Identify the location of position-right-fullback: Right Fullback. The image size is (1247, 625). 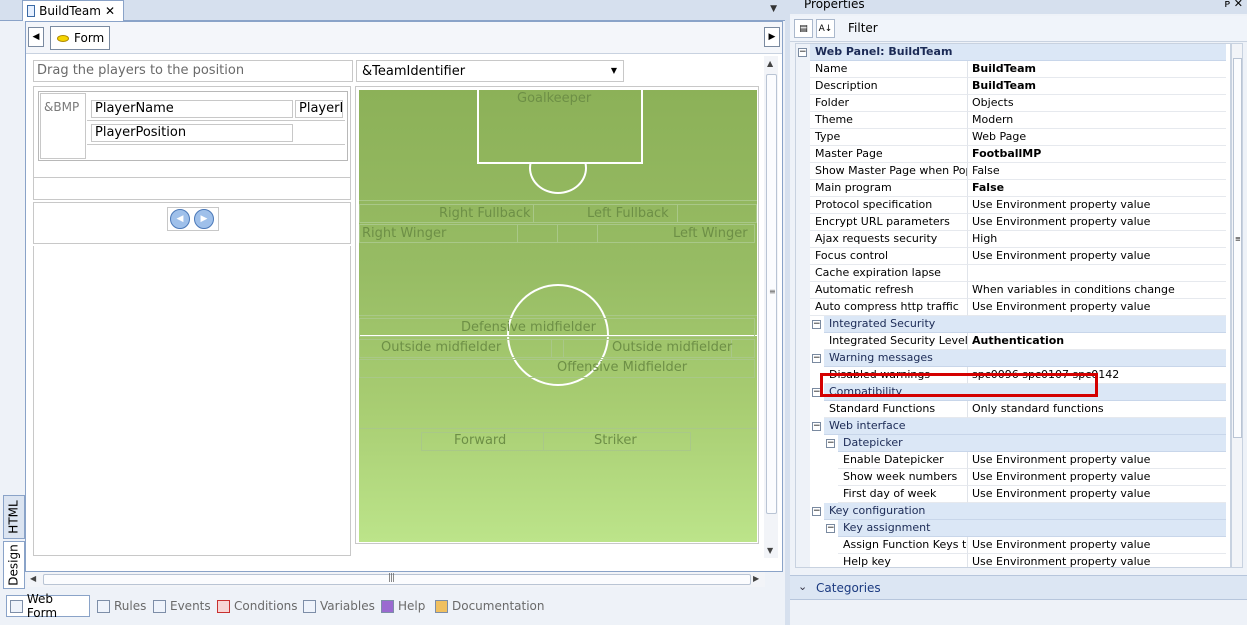
(485, 214).